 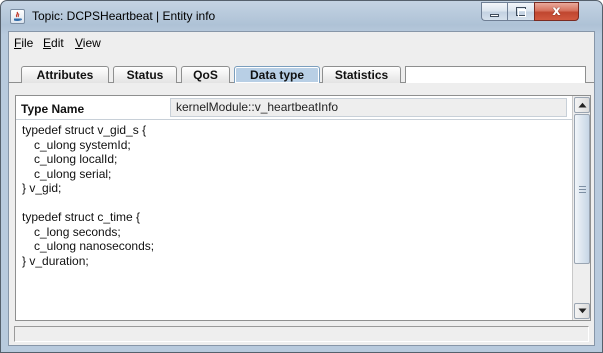 I want to click on menu-view: View, so click(x=88, y=43).